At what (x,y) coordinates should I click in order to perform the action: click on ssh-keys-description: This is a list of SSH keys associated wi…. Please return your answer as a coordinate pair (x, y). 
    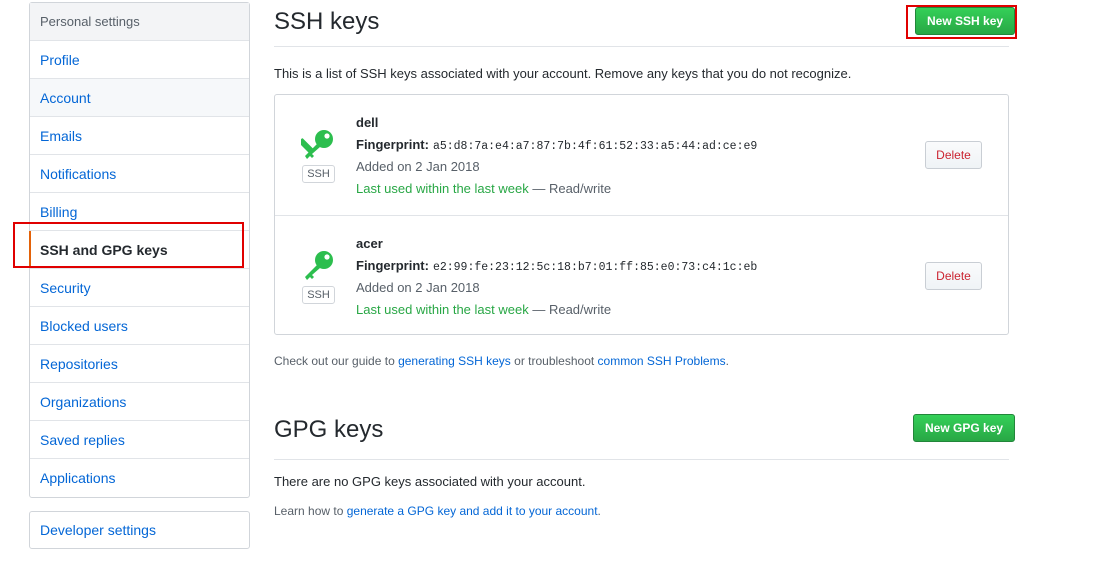
    Looking at the image, I should click on (563, 73).